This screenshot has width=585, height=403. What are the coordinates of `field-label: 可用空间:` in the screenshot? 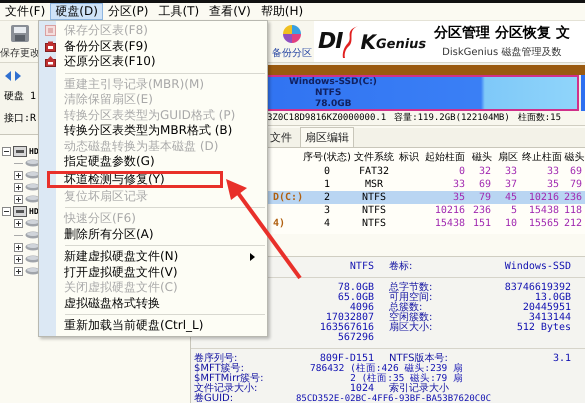 It's located at (410, 297).